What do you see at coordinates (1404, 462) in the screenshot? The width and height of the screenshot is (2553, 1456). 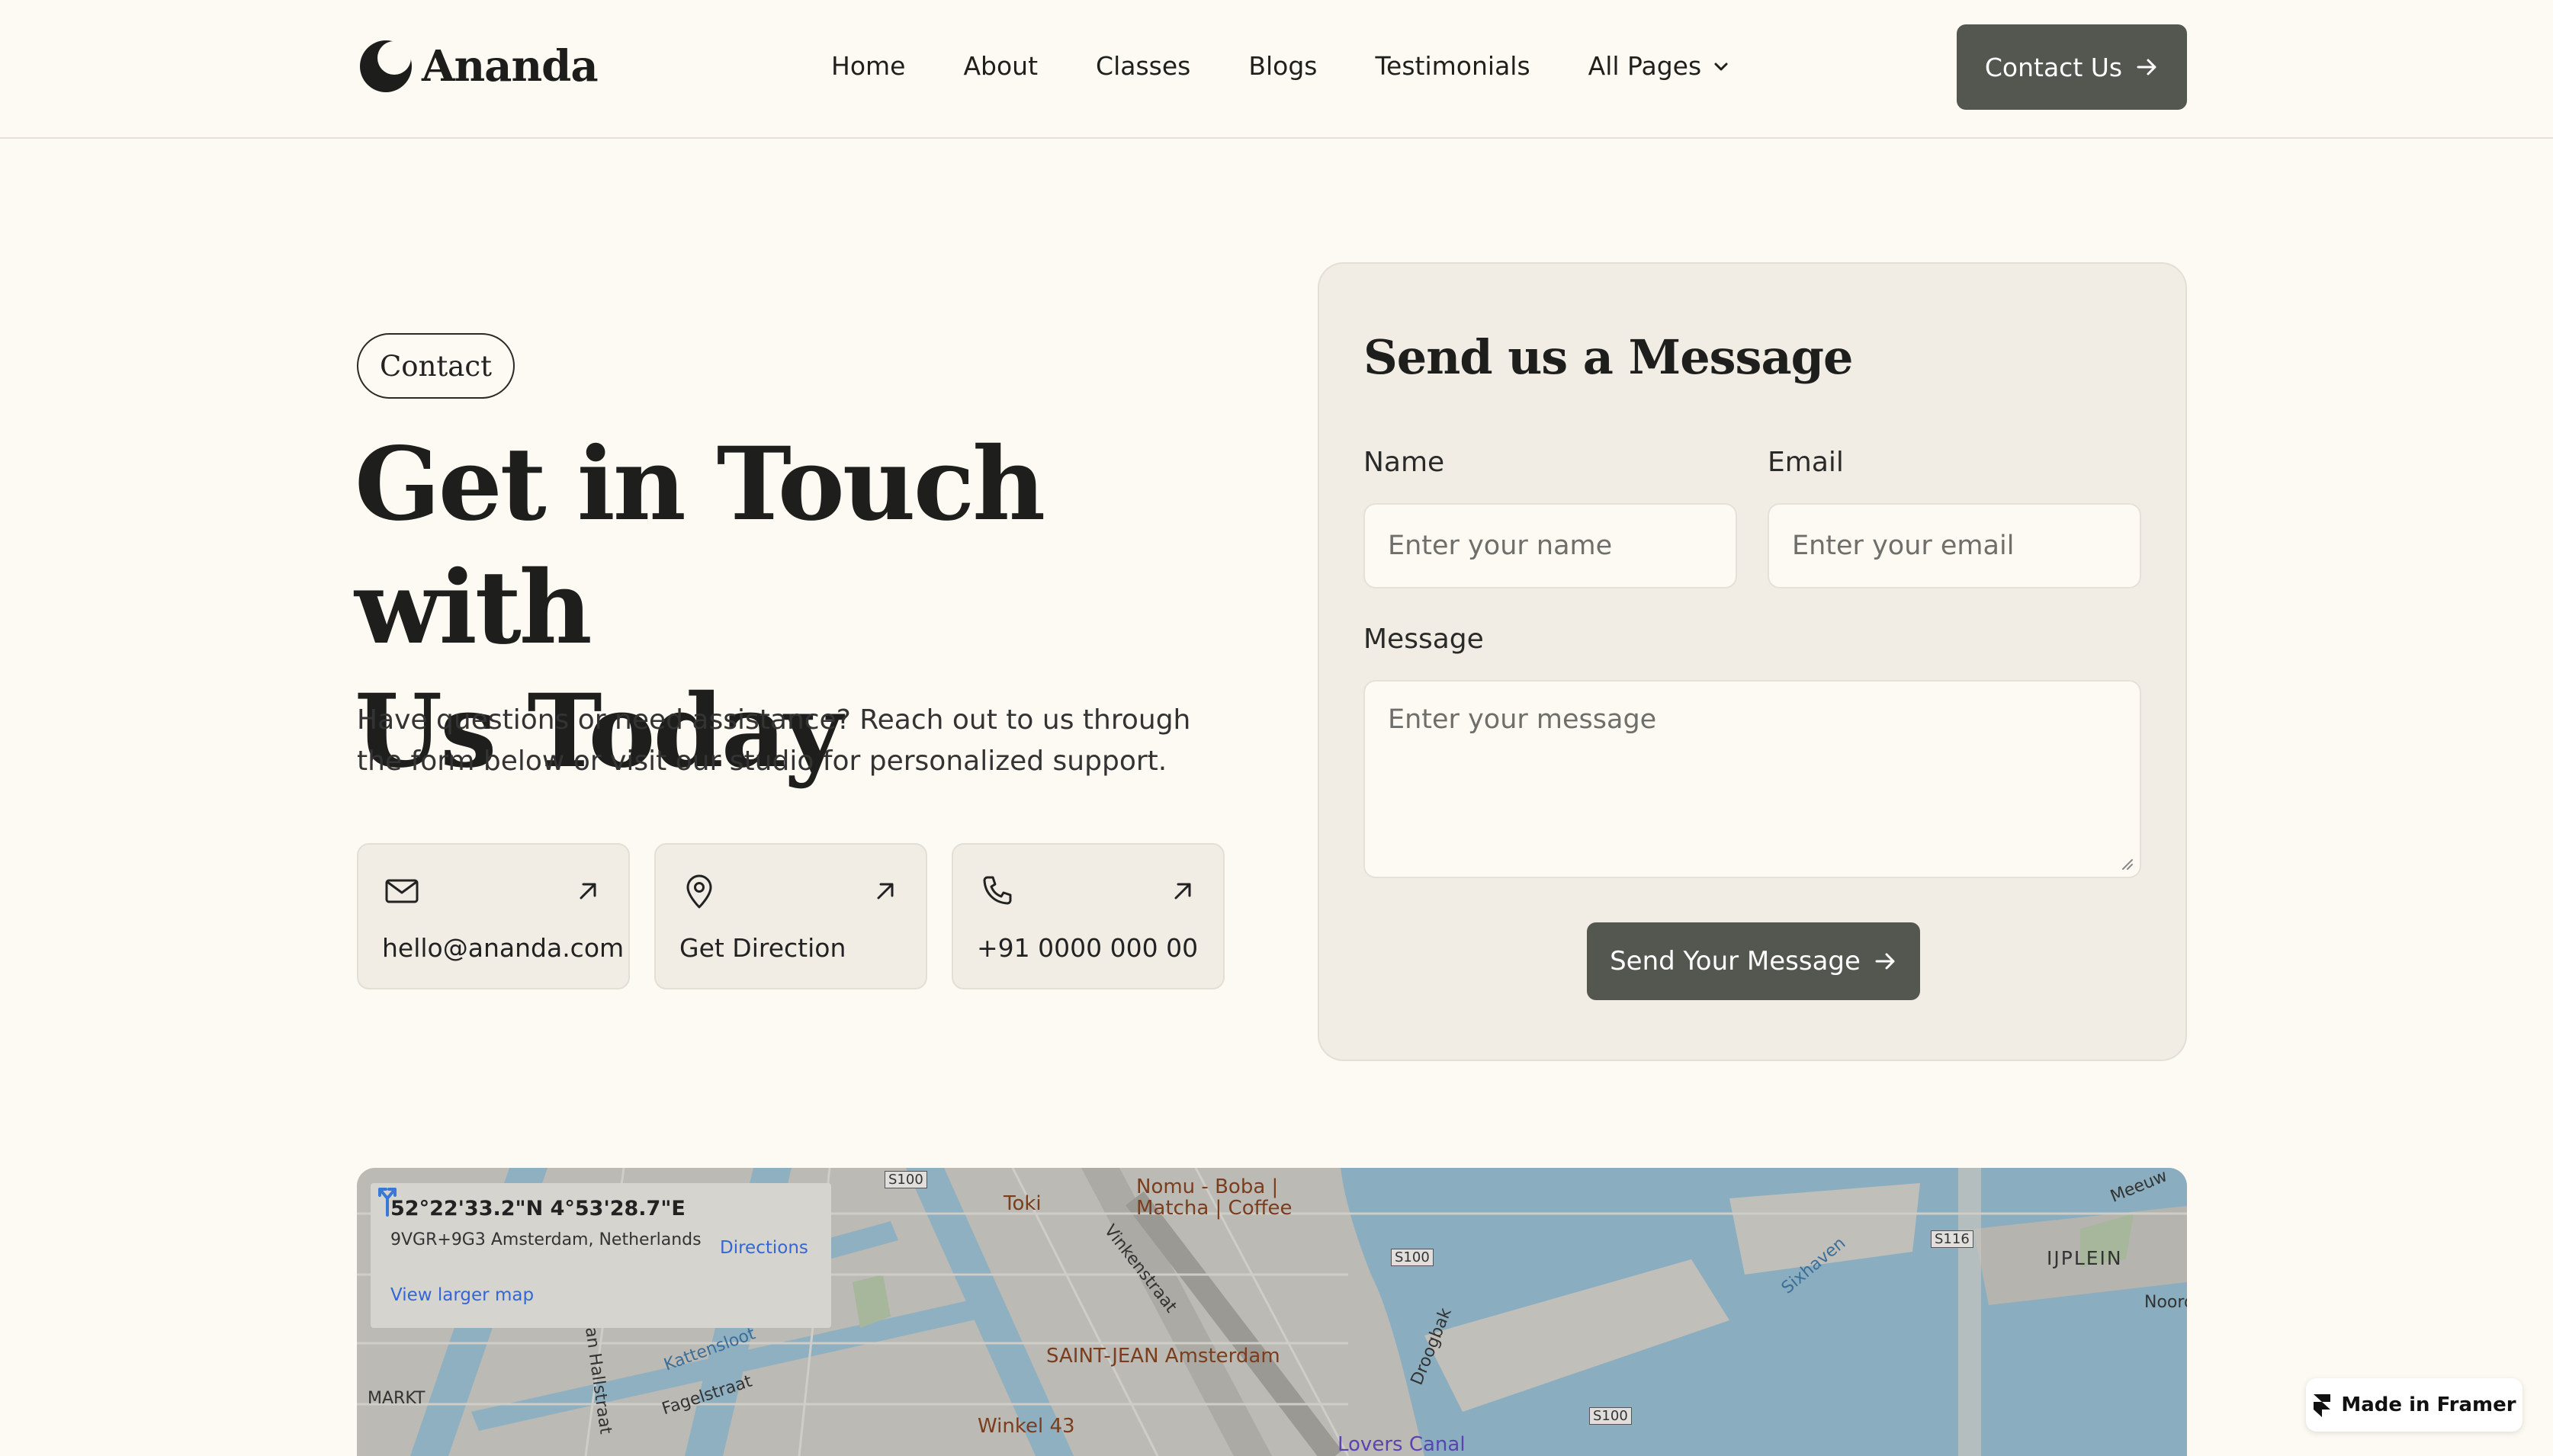 I see `name-label: Name` at bounding box center [1404, 462].